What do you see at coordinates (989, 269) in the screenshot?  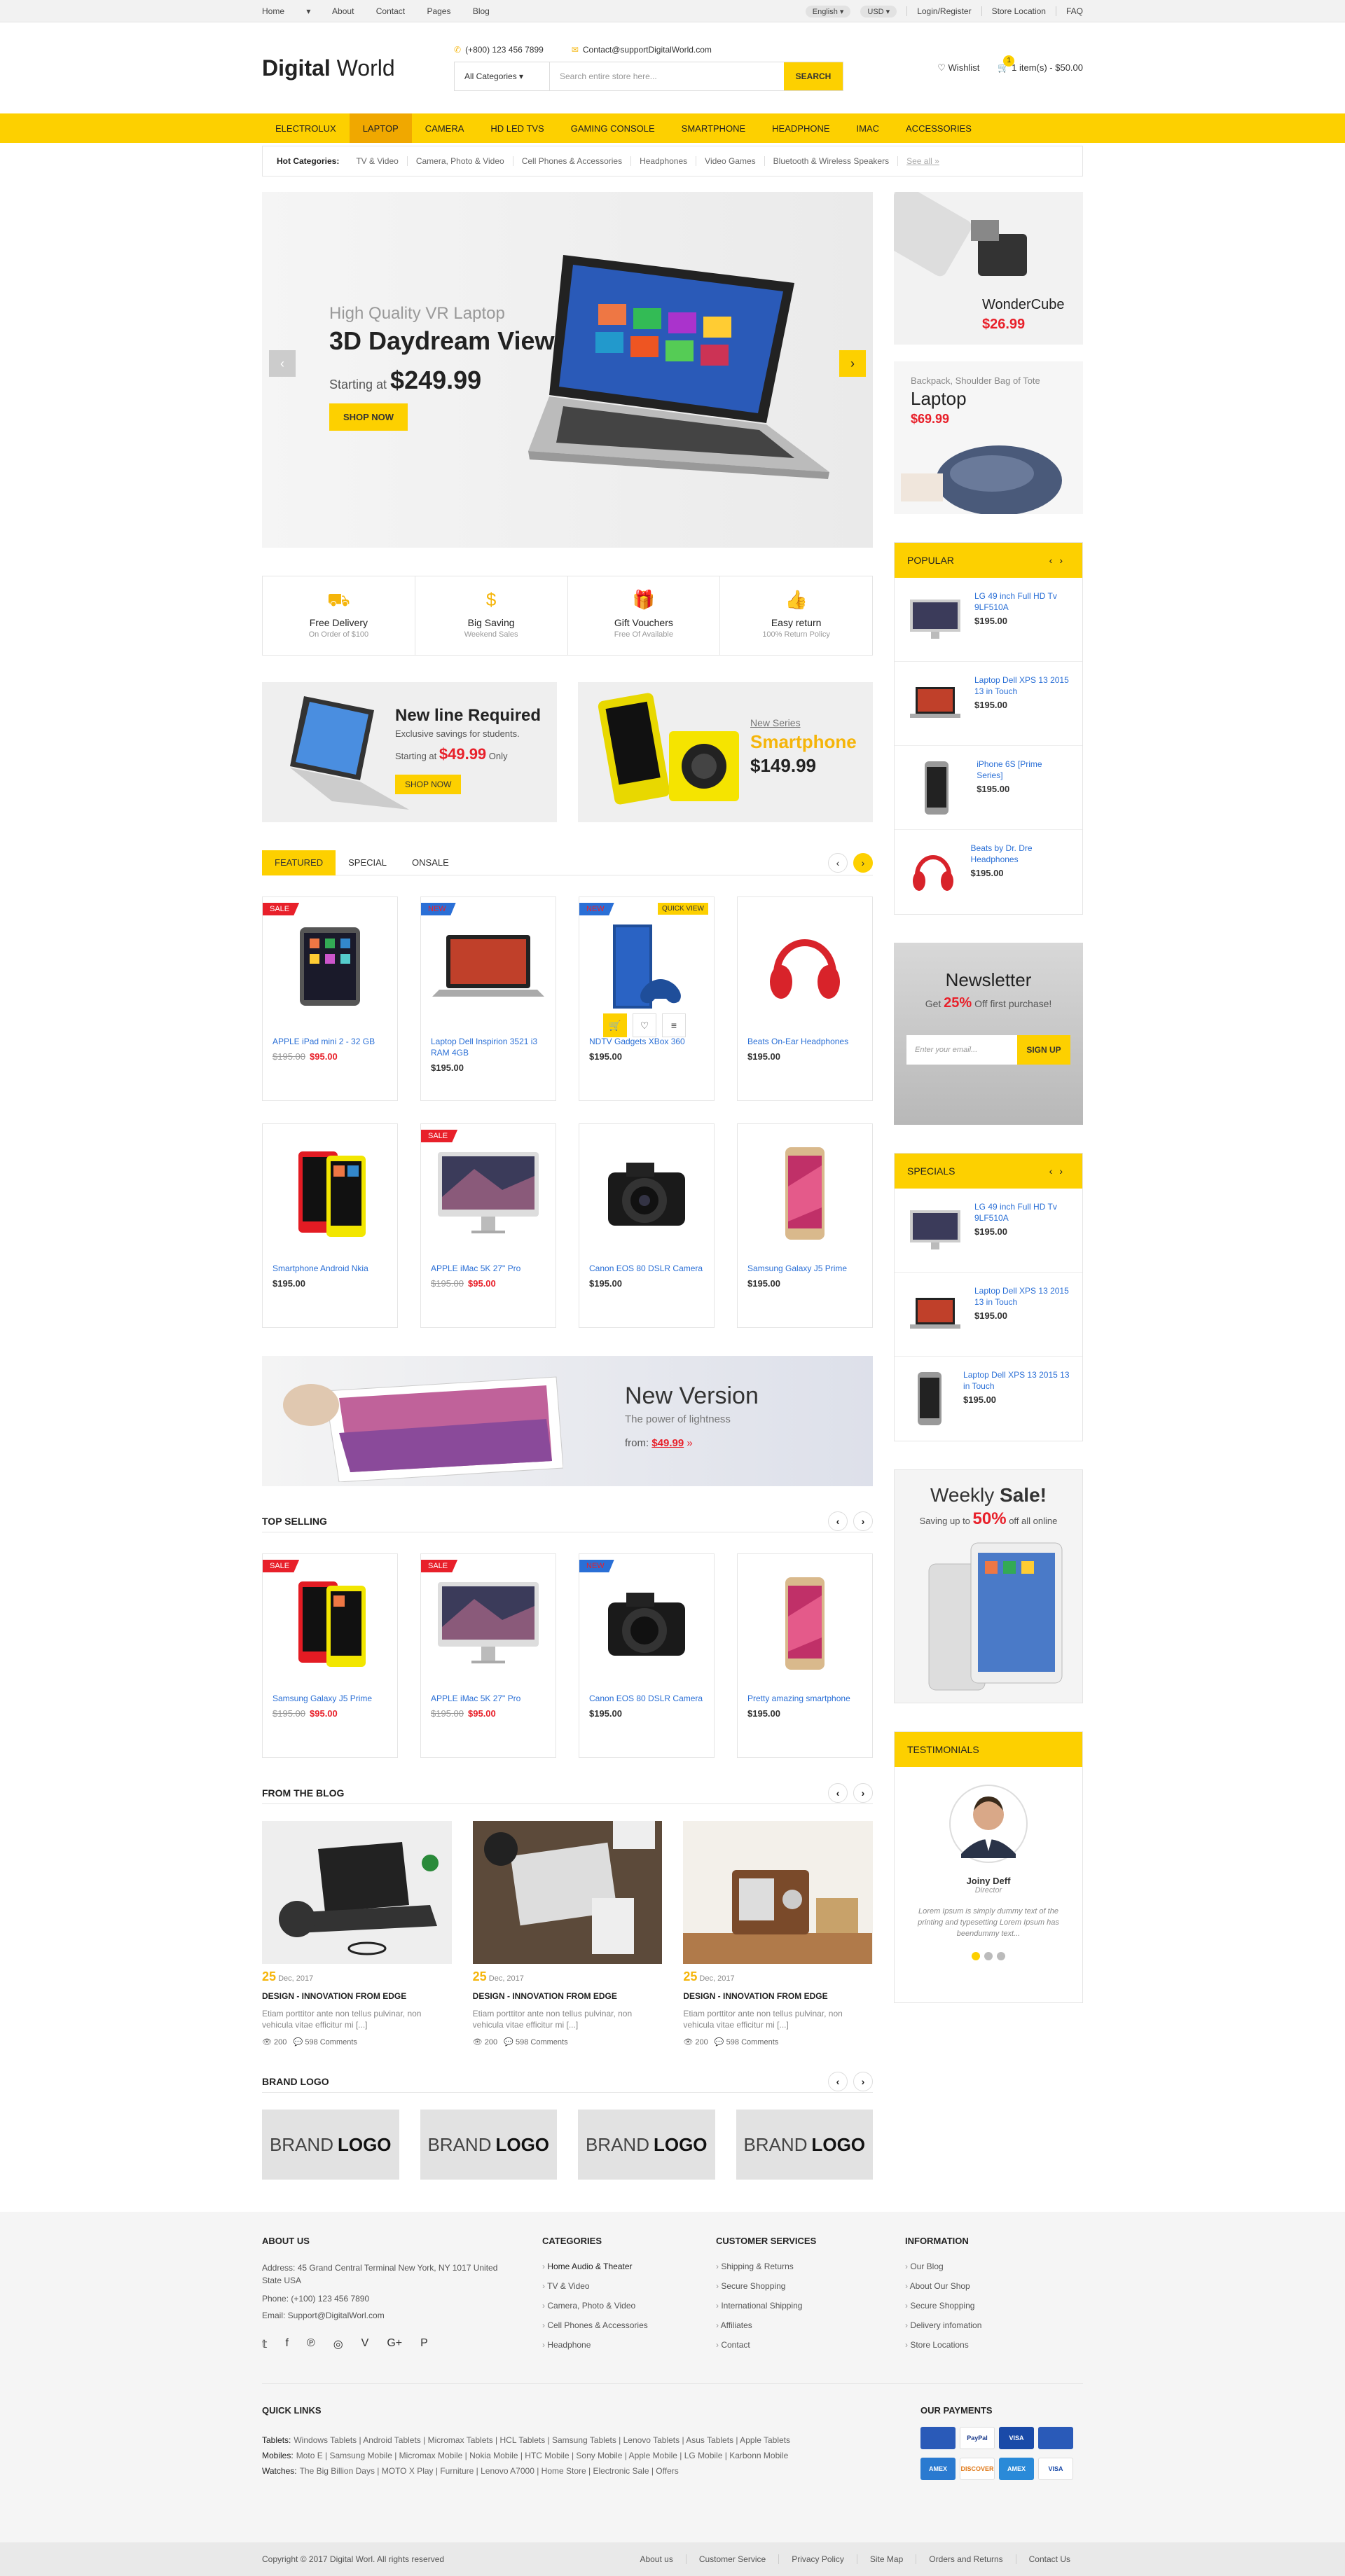 I see `wondercube-banner: WonderCube $26.99` at bounding box center [989, 269].